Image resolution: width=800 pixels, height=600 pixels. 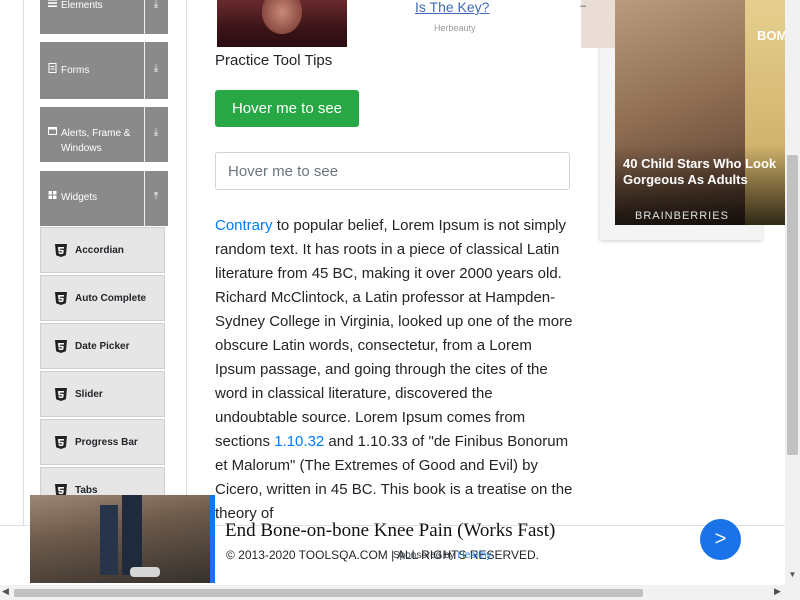 What do you see at coordinates (392, 171) in the screenshot?
I see `hover-tooltip-input` at bounding box center [392, 171].